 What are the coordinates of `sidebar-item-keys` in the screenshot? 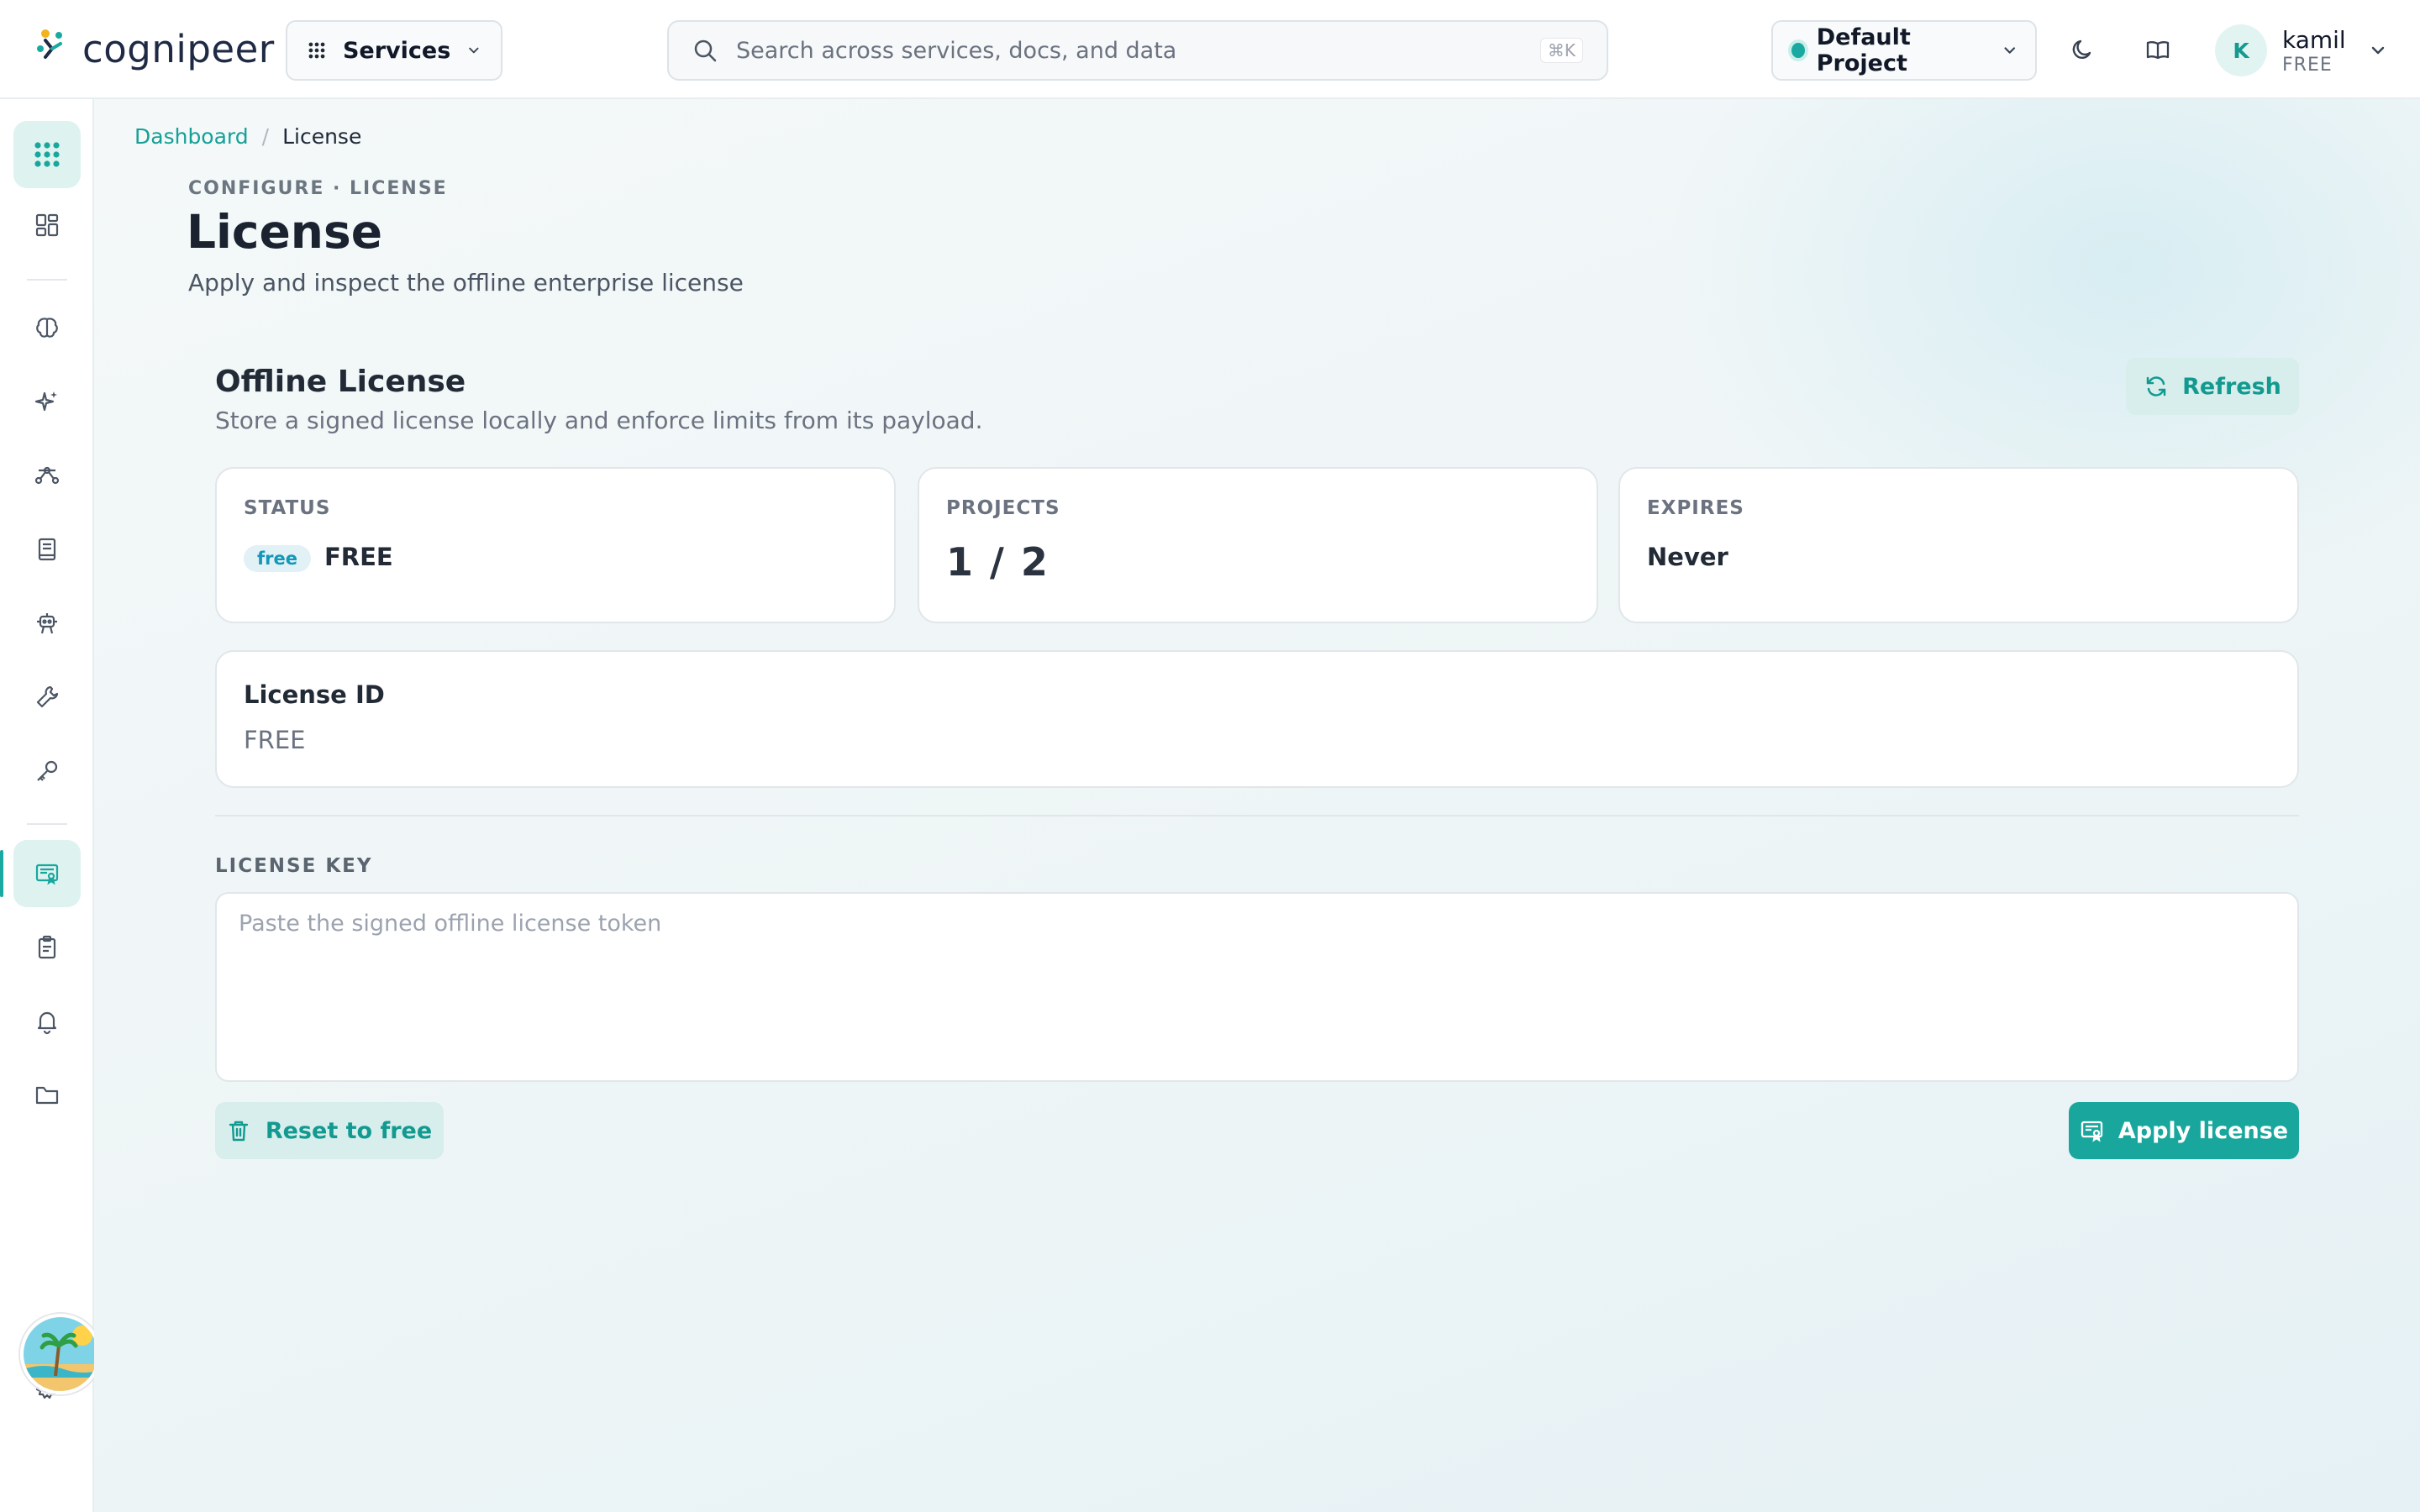 It's located at (47, 771).